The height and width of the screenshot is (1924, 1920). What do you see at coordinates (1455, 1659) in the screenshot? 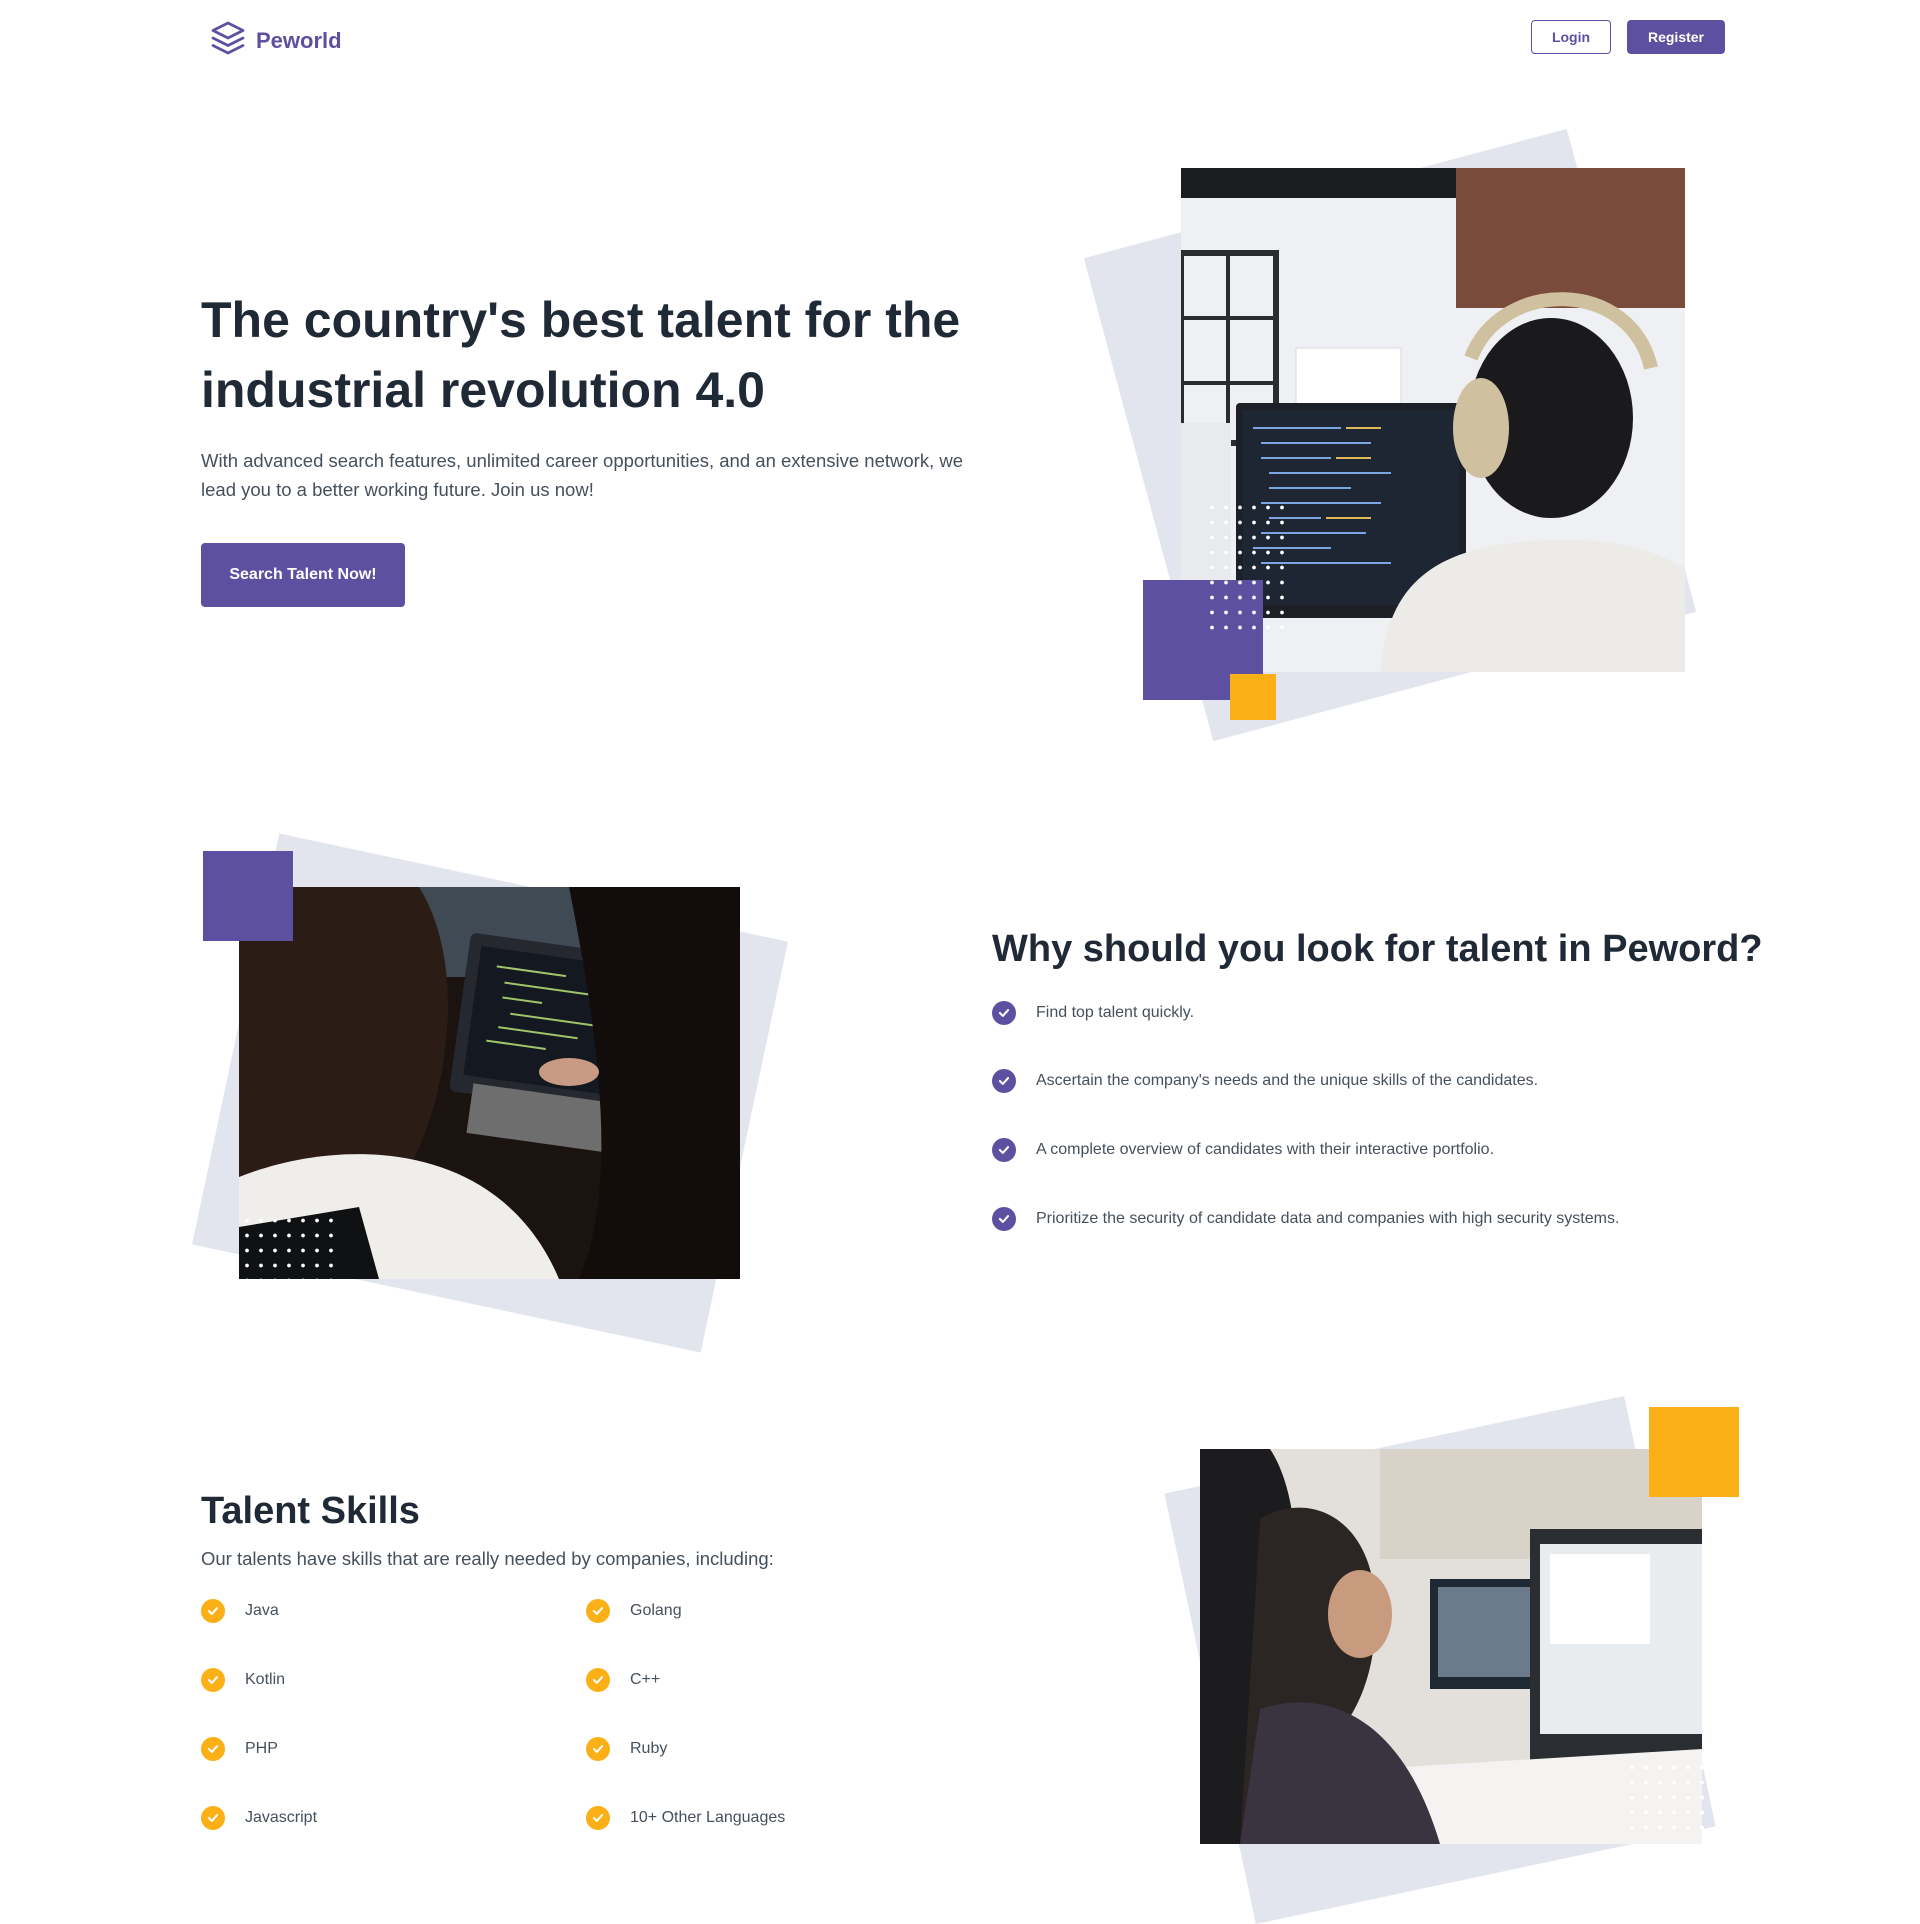
I see `skills-image-group` at bounding box center [1455, 1659].